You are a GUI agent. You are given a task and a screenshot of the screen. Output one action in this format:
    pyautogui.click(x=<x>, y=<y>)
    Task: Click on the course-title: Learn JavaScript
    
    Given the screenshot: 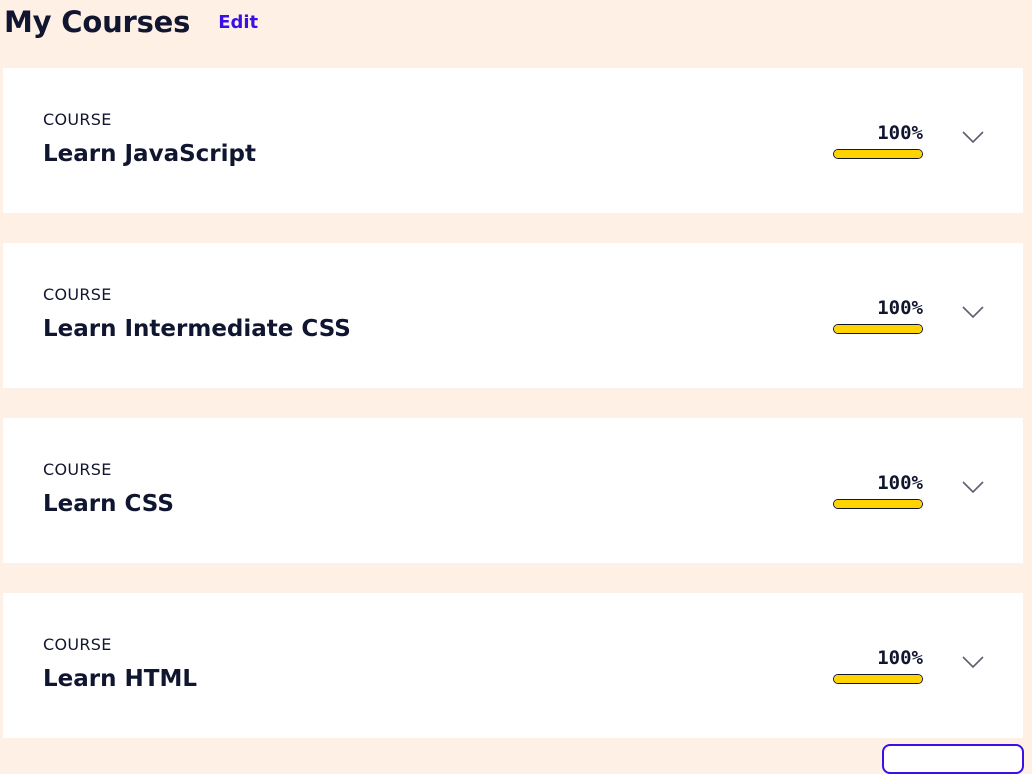 What is the action you would take?
    pyautogui.click(x=149, y=154)
    